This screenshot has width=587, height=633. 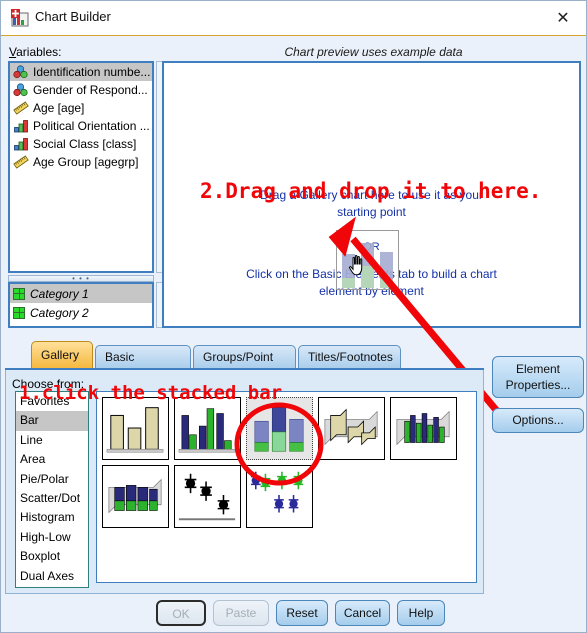 What do you see at coordinates (423, 428) in the screenshot?
I see `gallery-thumb-clustered-3d-bar` at bounding box center [423, 428].